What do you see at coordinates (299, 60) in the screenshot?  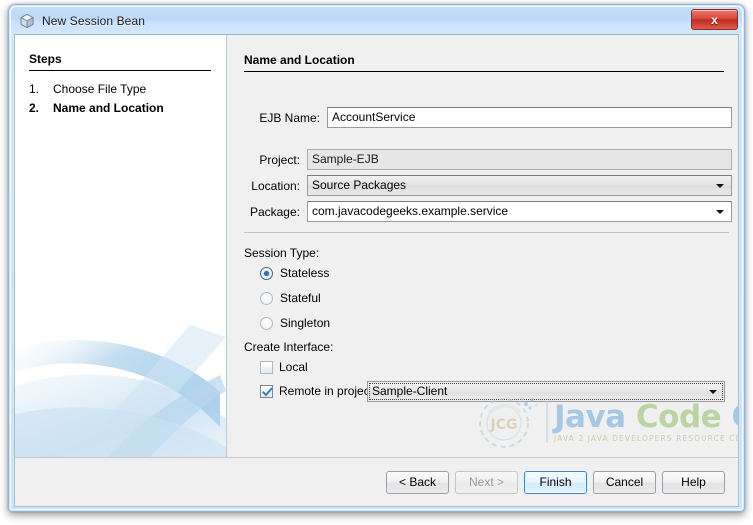 I see `form-heading: Name and Location` at bounding box center [299, 60].